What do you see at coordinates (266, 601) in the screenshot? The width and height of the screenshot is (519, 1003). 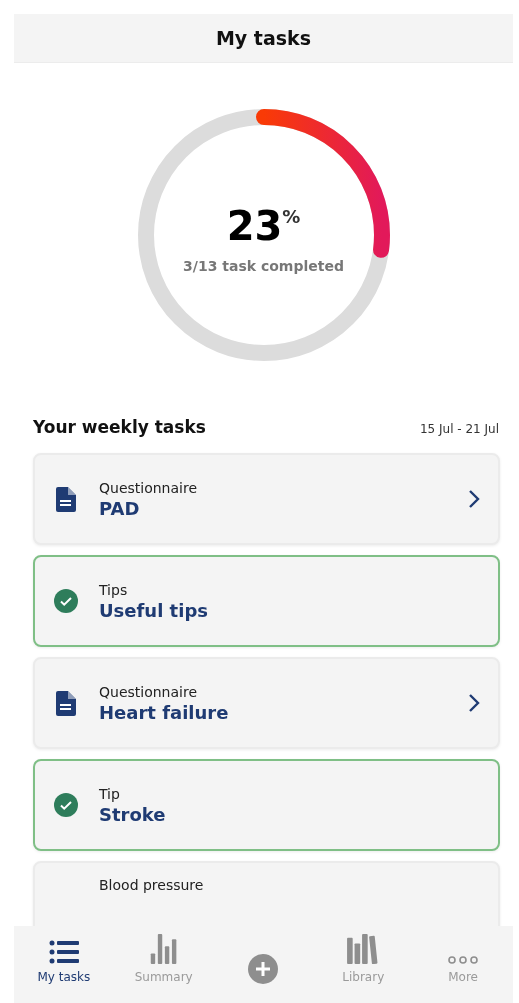 I see `task-card: Tips Useful tips` at bounding box center [266, 601].